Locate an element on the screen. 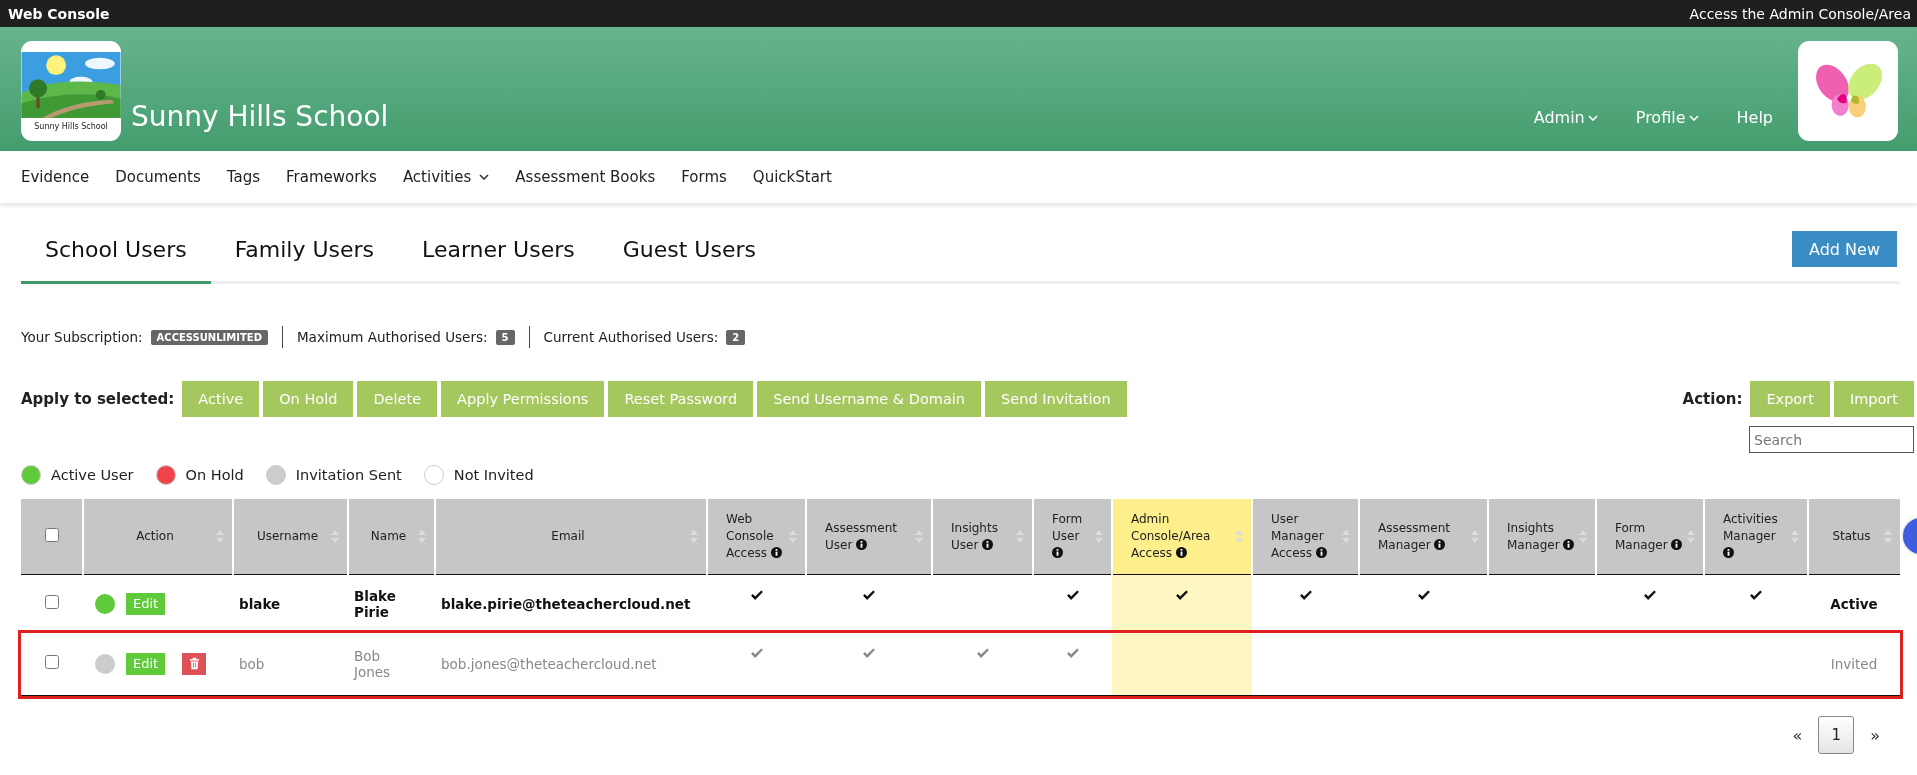 The image size is (1917, 775). column-header: Web Console Access is located at coordinates (756, 537).